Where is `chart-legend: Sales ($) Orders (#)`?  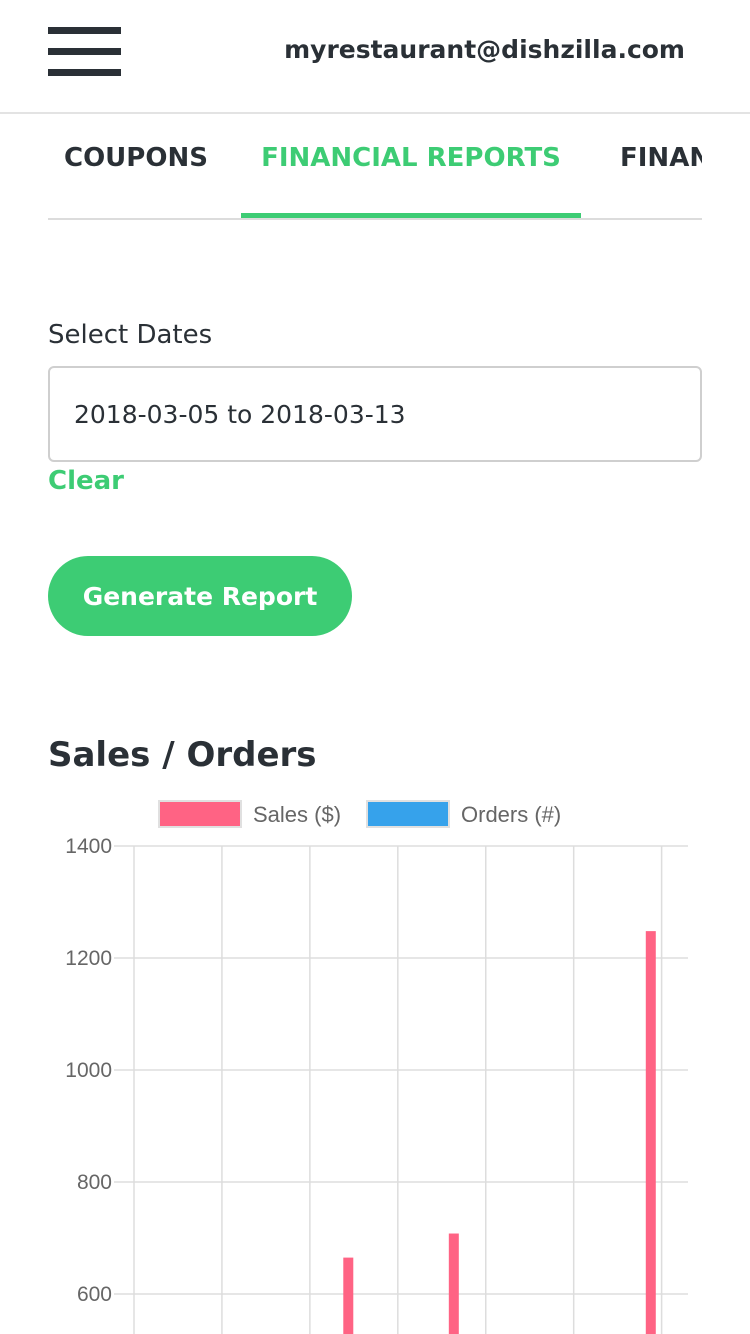 chart-legend: Sales ($) Orders (#) is located at coordinates (359, 814).